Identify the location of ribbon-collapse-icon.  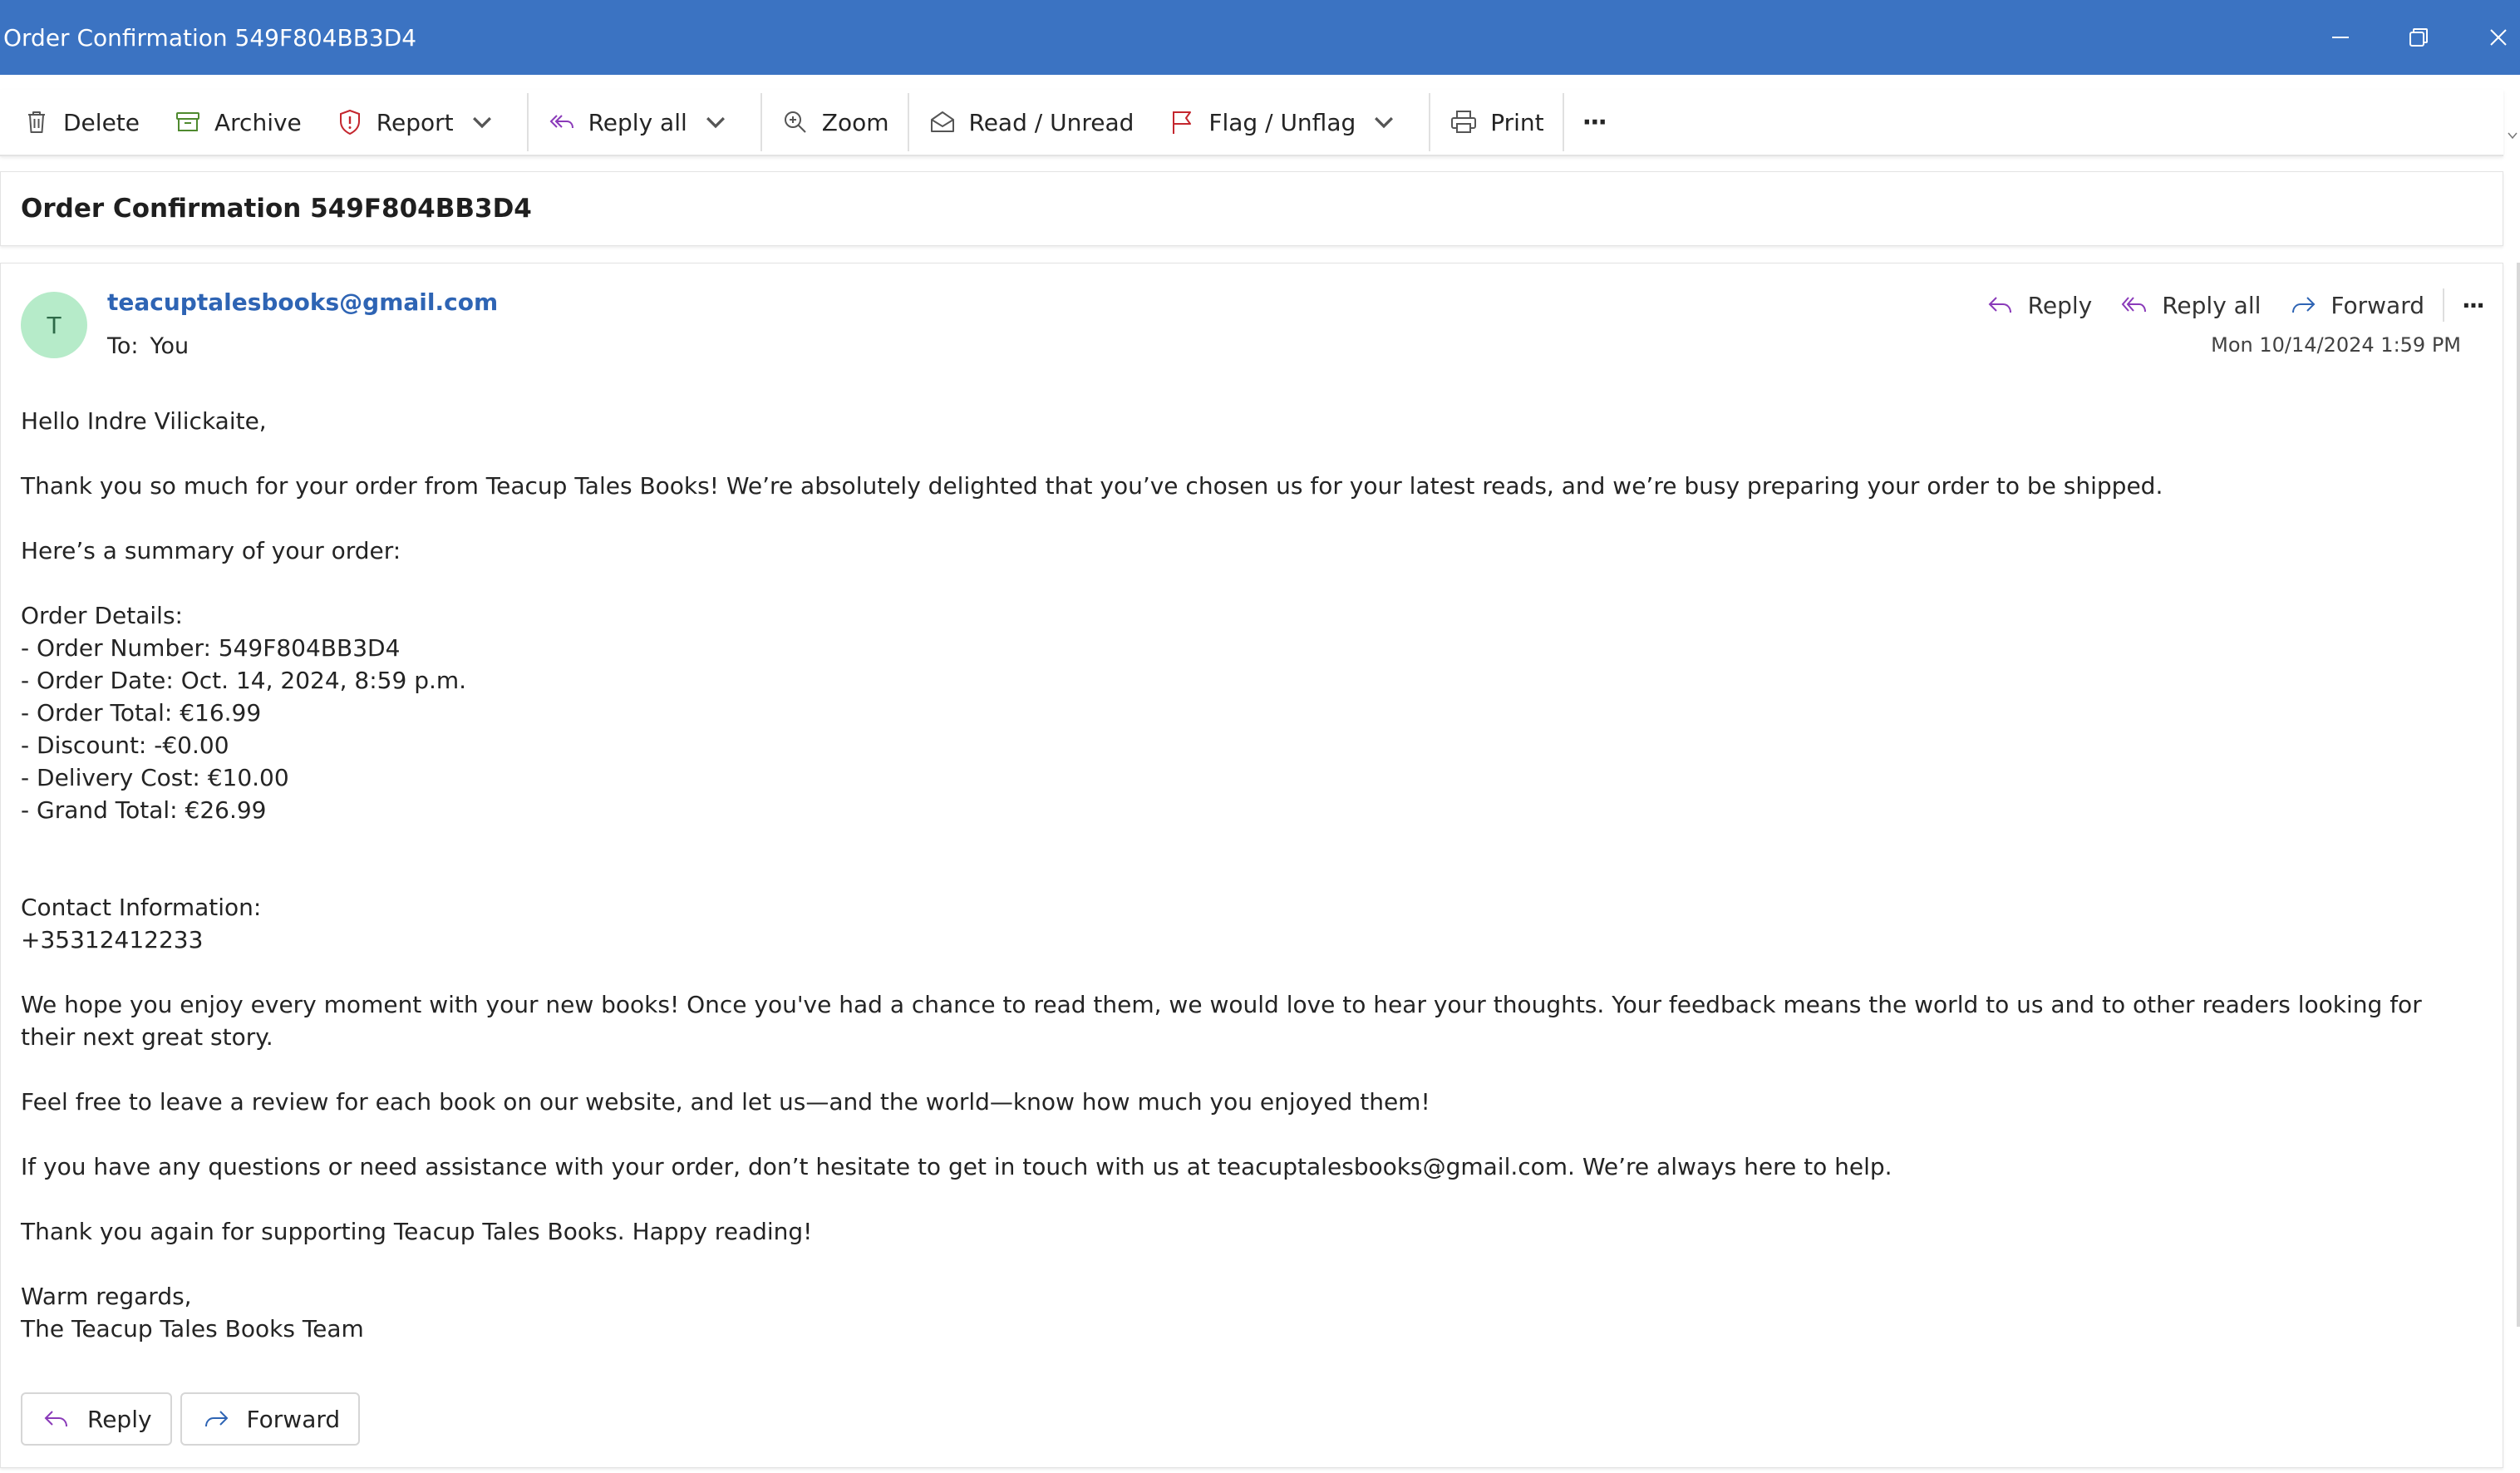
(2512, 135).